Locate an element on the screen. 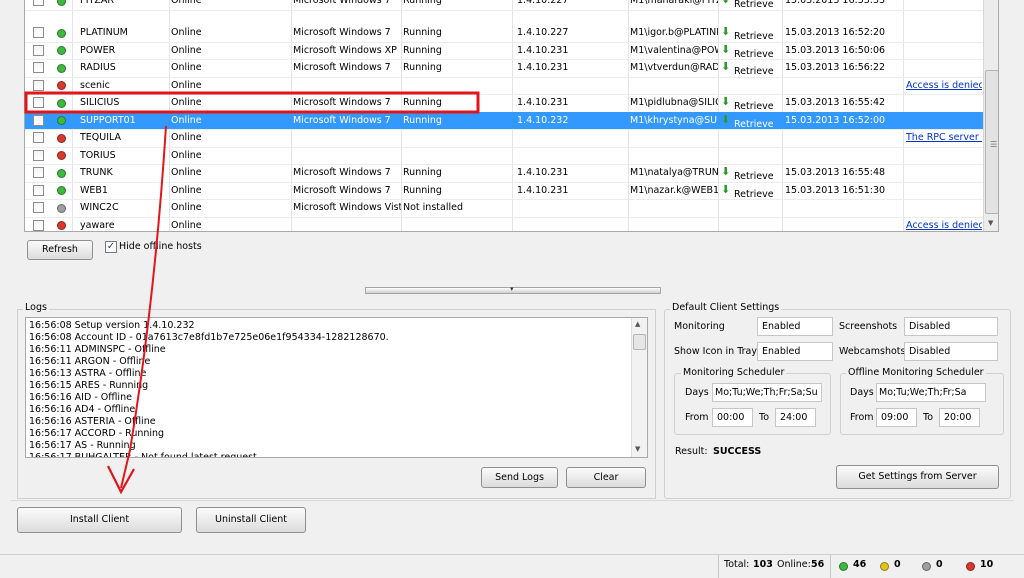 The height and width of the screenshot is (578, 1024). log-line: 16:56:13 ASTRA - Offline is located at coordinates (88, 373).